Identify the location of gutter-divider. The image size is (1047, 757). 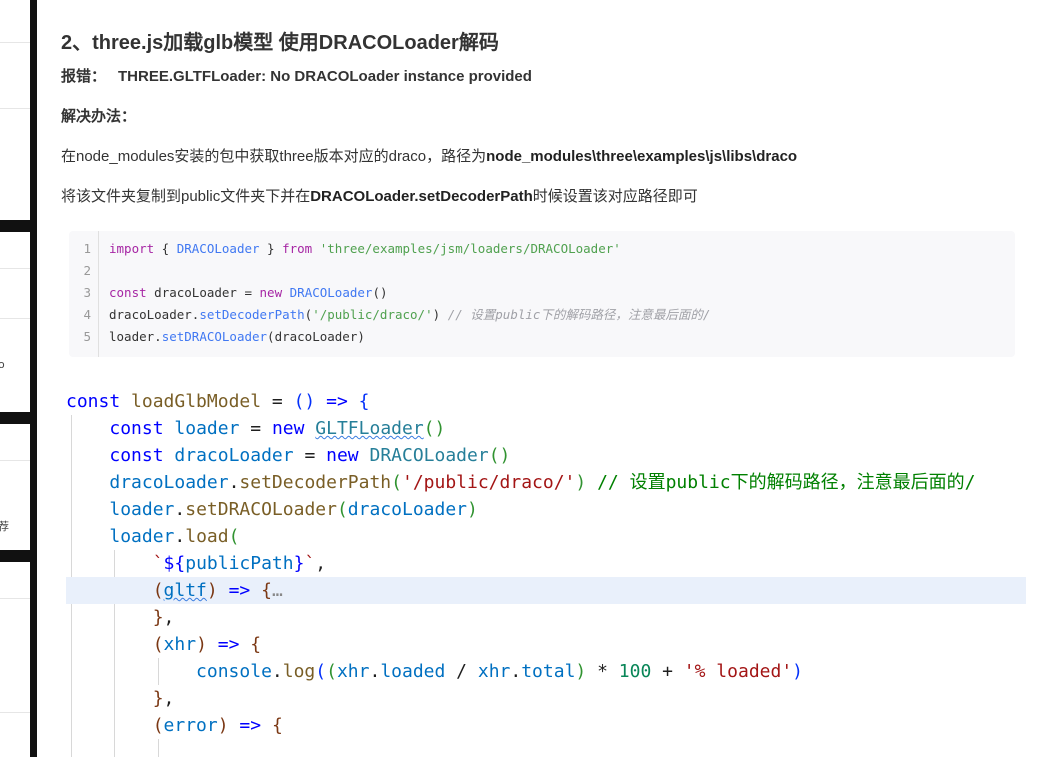
(98, 294).